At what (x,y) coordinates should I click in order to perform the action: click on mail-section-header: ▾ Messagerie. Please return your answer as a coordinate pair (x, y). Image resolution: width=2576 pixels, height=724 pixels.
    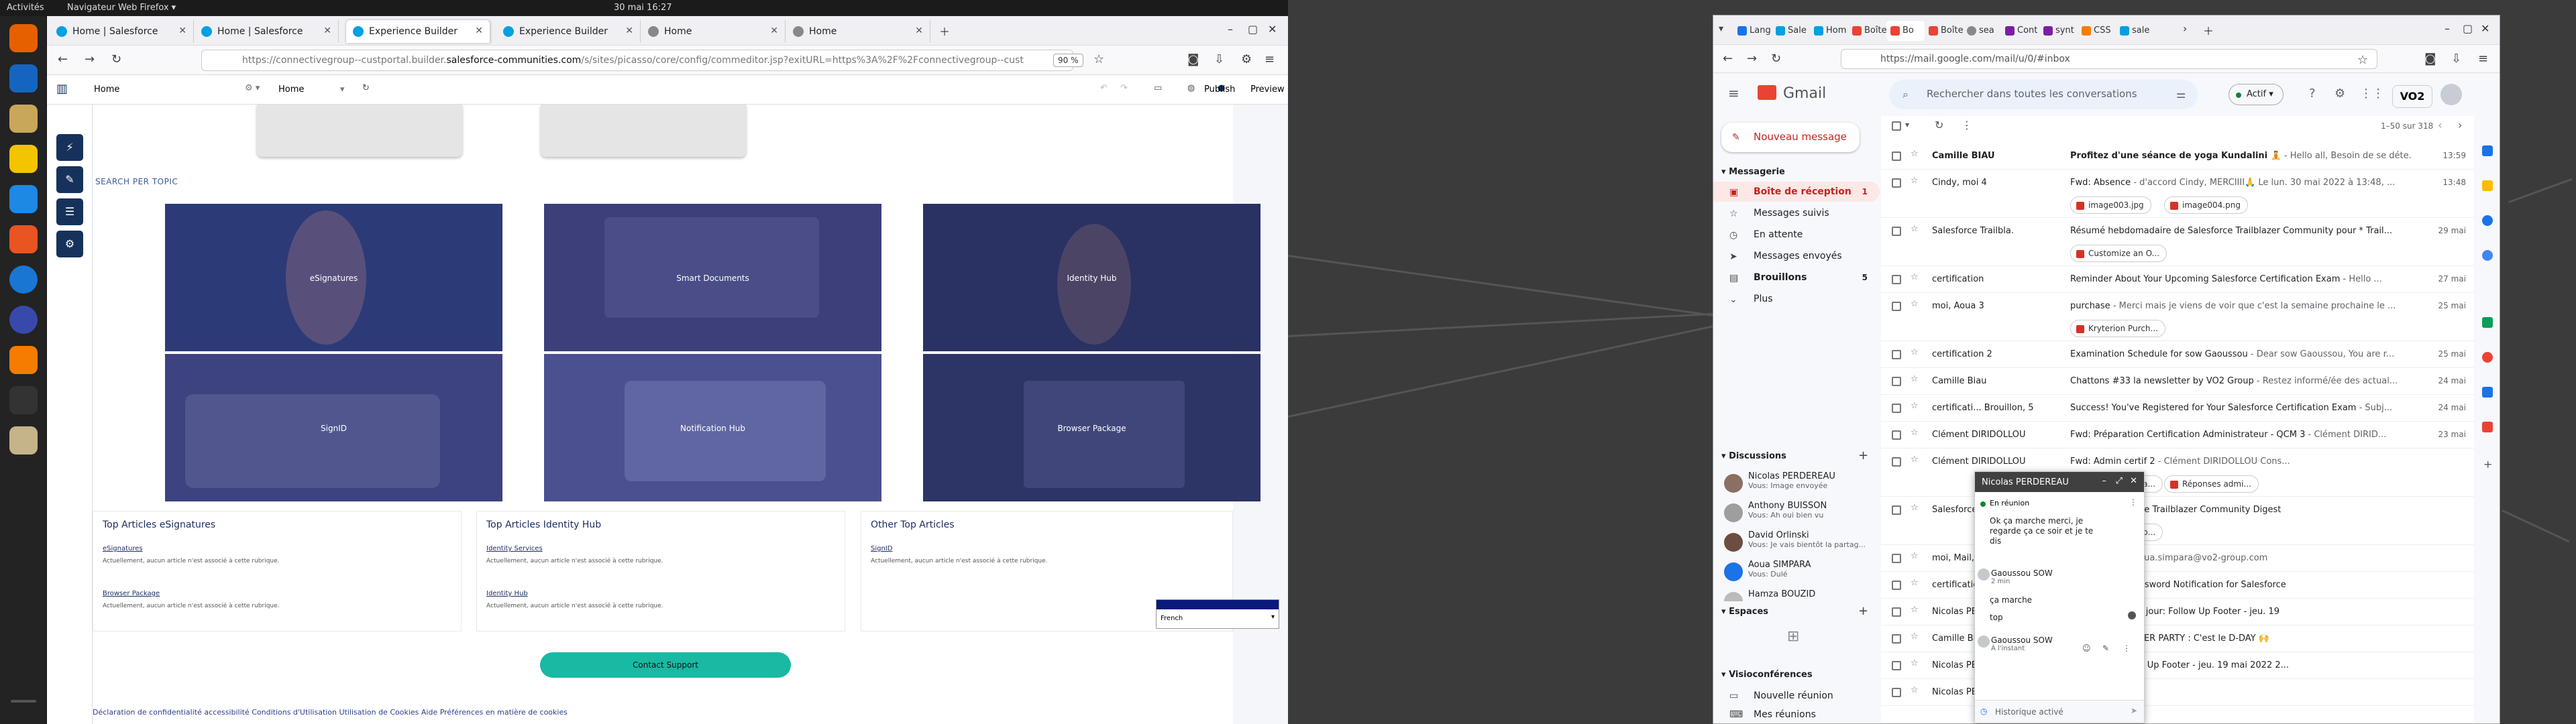
    Looking at the image, I should click on (1753, 172).